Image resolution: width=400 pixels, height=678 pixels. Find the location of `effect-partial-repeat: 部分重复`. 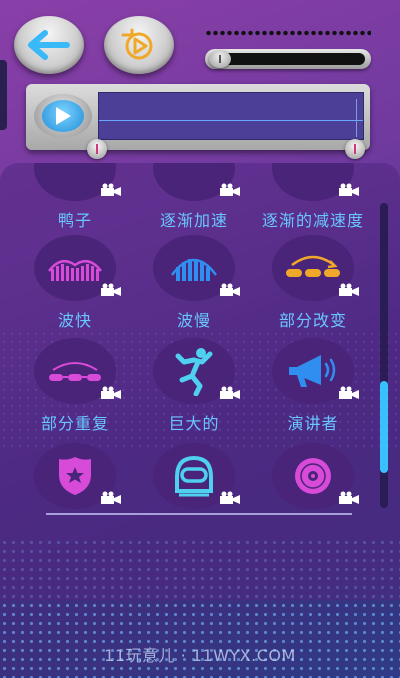

effect-partial-repeat: 部分重复 is located at coordinates (75, 386).